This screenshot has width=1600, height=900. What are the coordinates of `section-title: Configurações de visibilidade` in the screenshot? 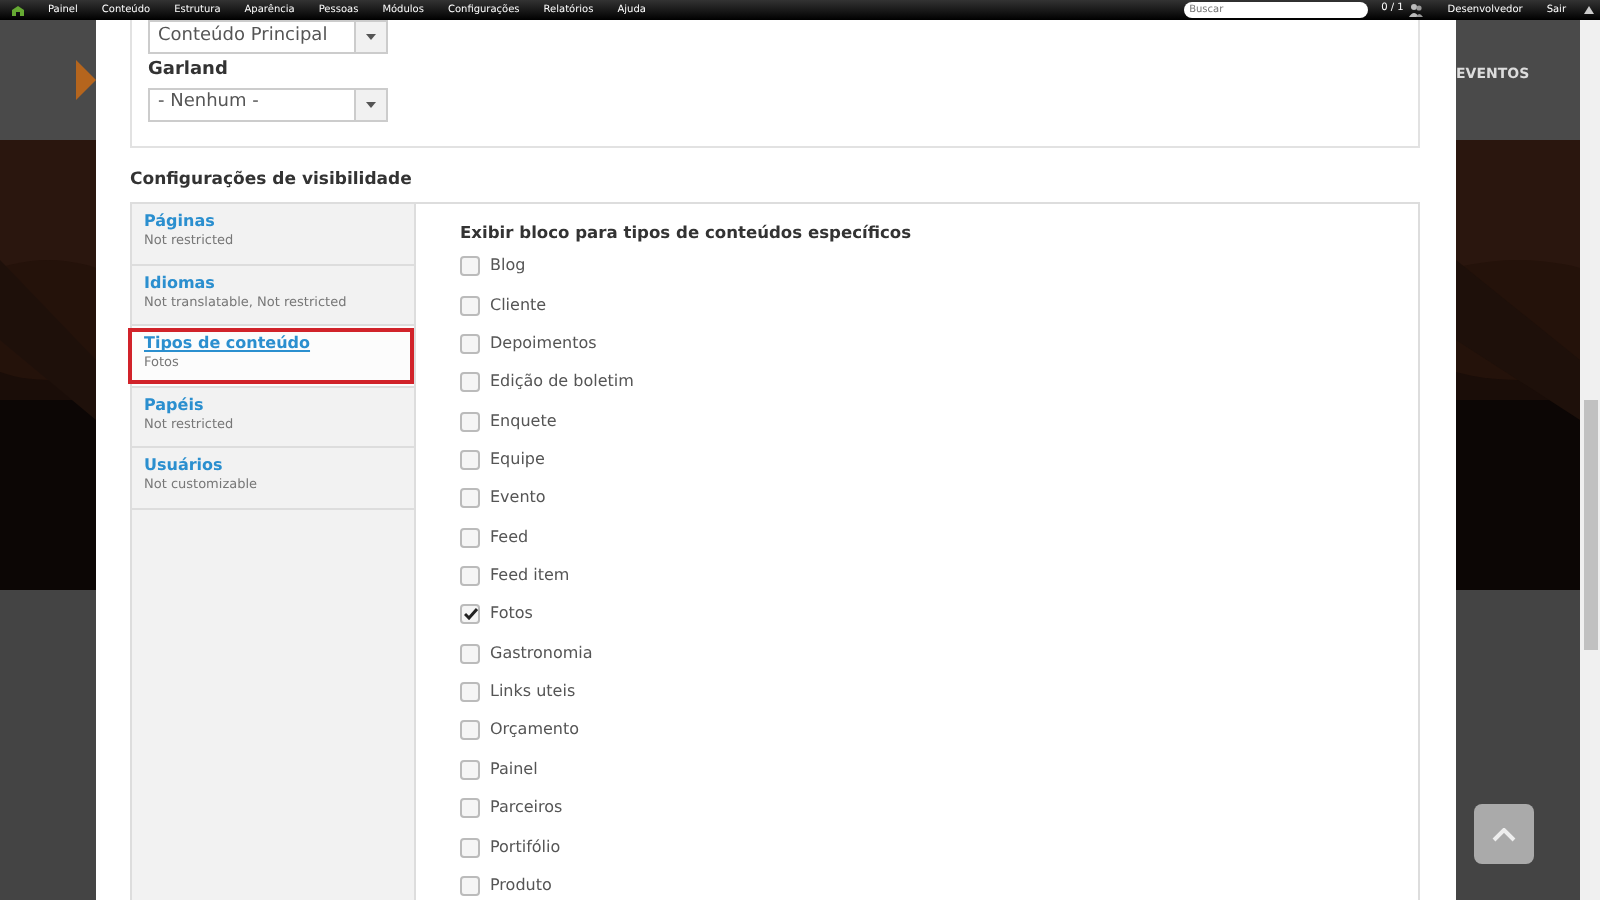 It's located at (272, 180).